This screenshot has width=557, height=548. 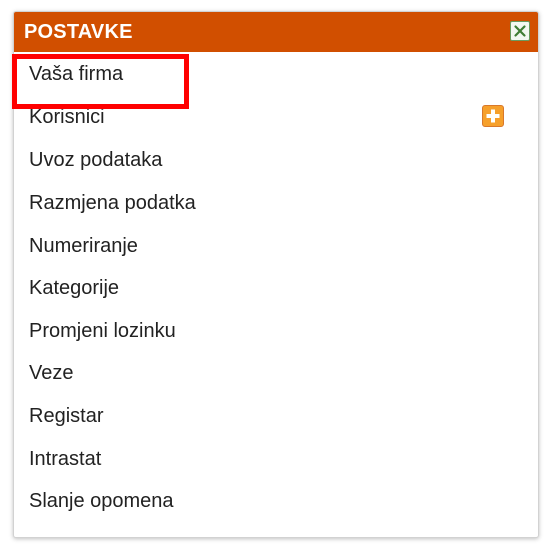 What do you see at coordinates (102, 331) in the screenshot?
I see `menu-item-label: Promjeni lozinku` at bounding box center [102, 331].